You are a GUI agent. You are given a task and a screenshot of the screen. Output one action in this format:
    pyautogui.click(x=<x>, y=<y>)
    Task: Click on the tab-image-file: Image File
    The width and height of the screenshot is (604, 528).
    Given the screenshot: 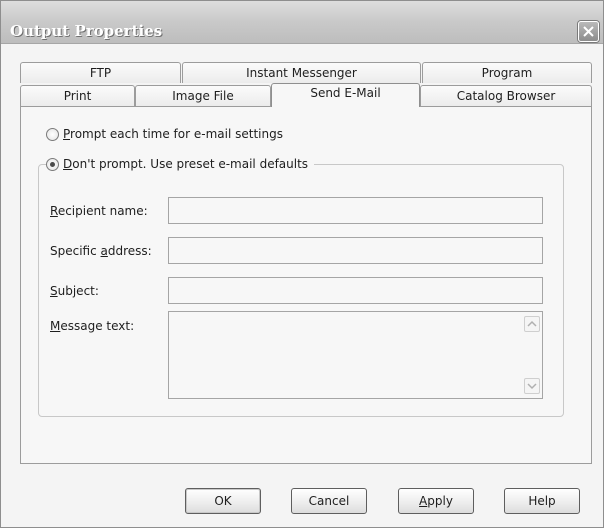 What is the action you would take?
    pyautogui.click(x=203, y=95)
    